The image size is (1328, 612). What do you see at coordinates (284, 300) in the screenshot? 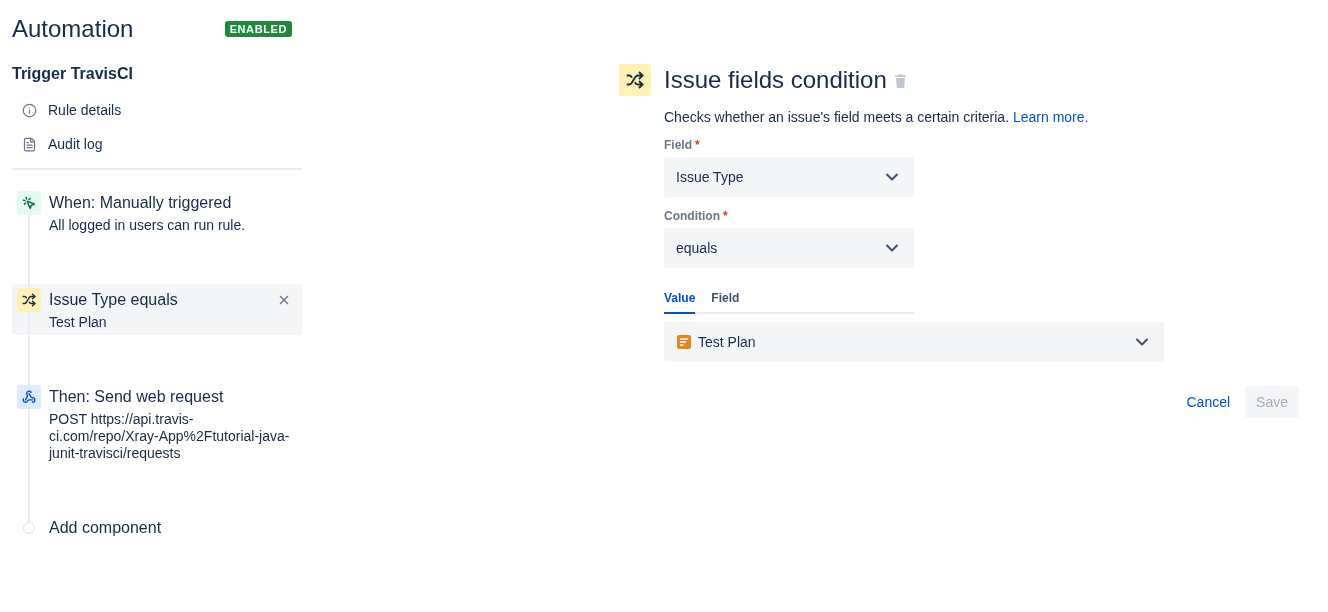
I see `close-icon` at bounding box center [284, 300].